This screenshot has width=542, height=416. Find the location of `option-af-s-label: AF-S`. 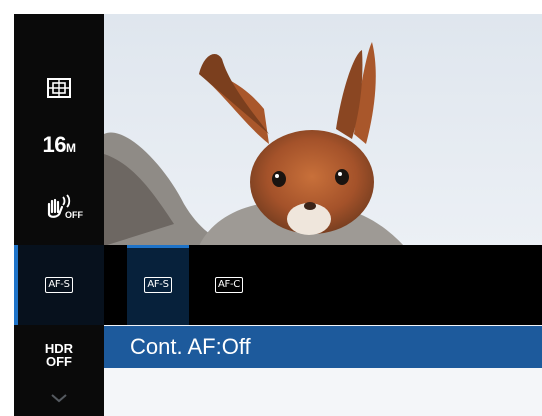

option-af-s-label: AF-S is located at coordinates (158, 285).